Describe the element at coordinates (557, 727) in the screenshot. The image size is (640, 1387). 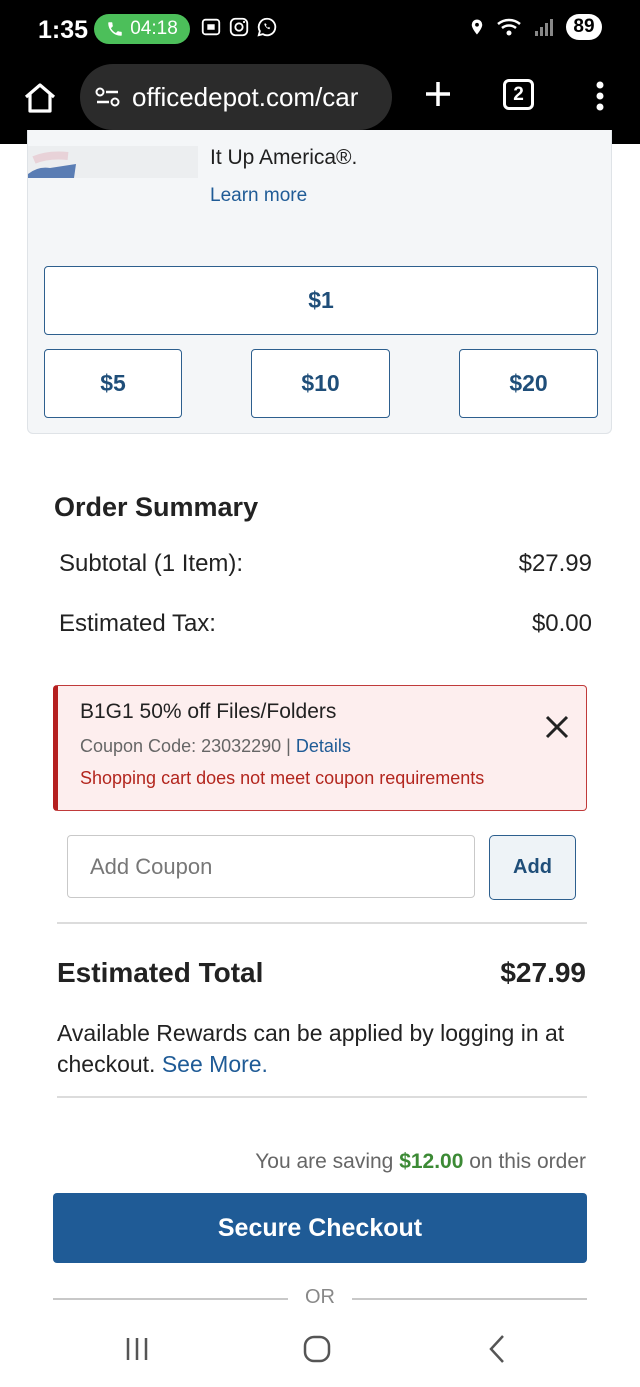
I see `close-icon` at that location.